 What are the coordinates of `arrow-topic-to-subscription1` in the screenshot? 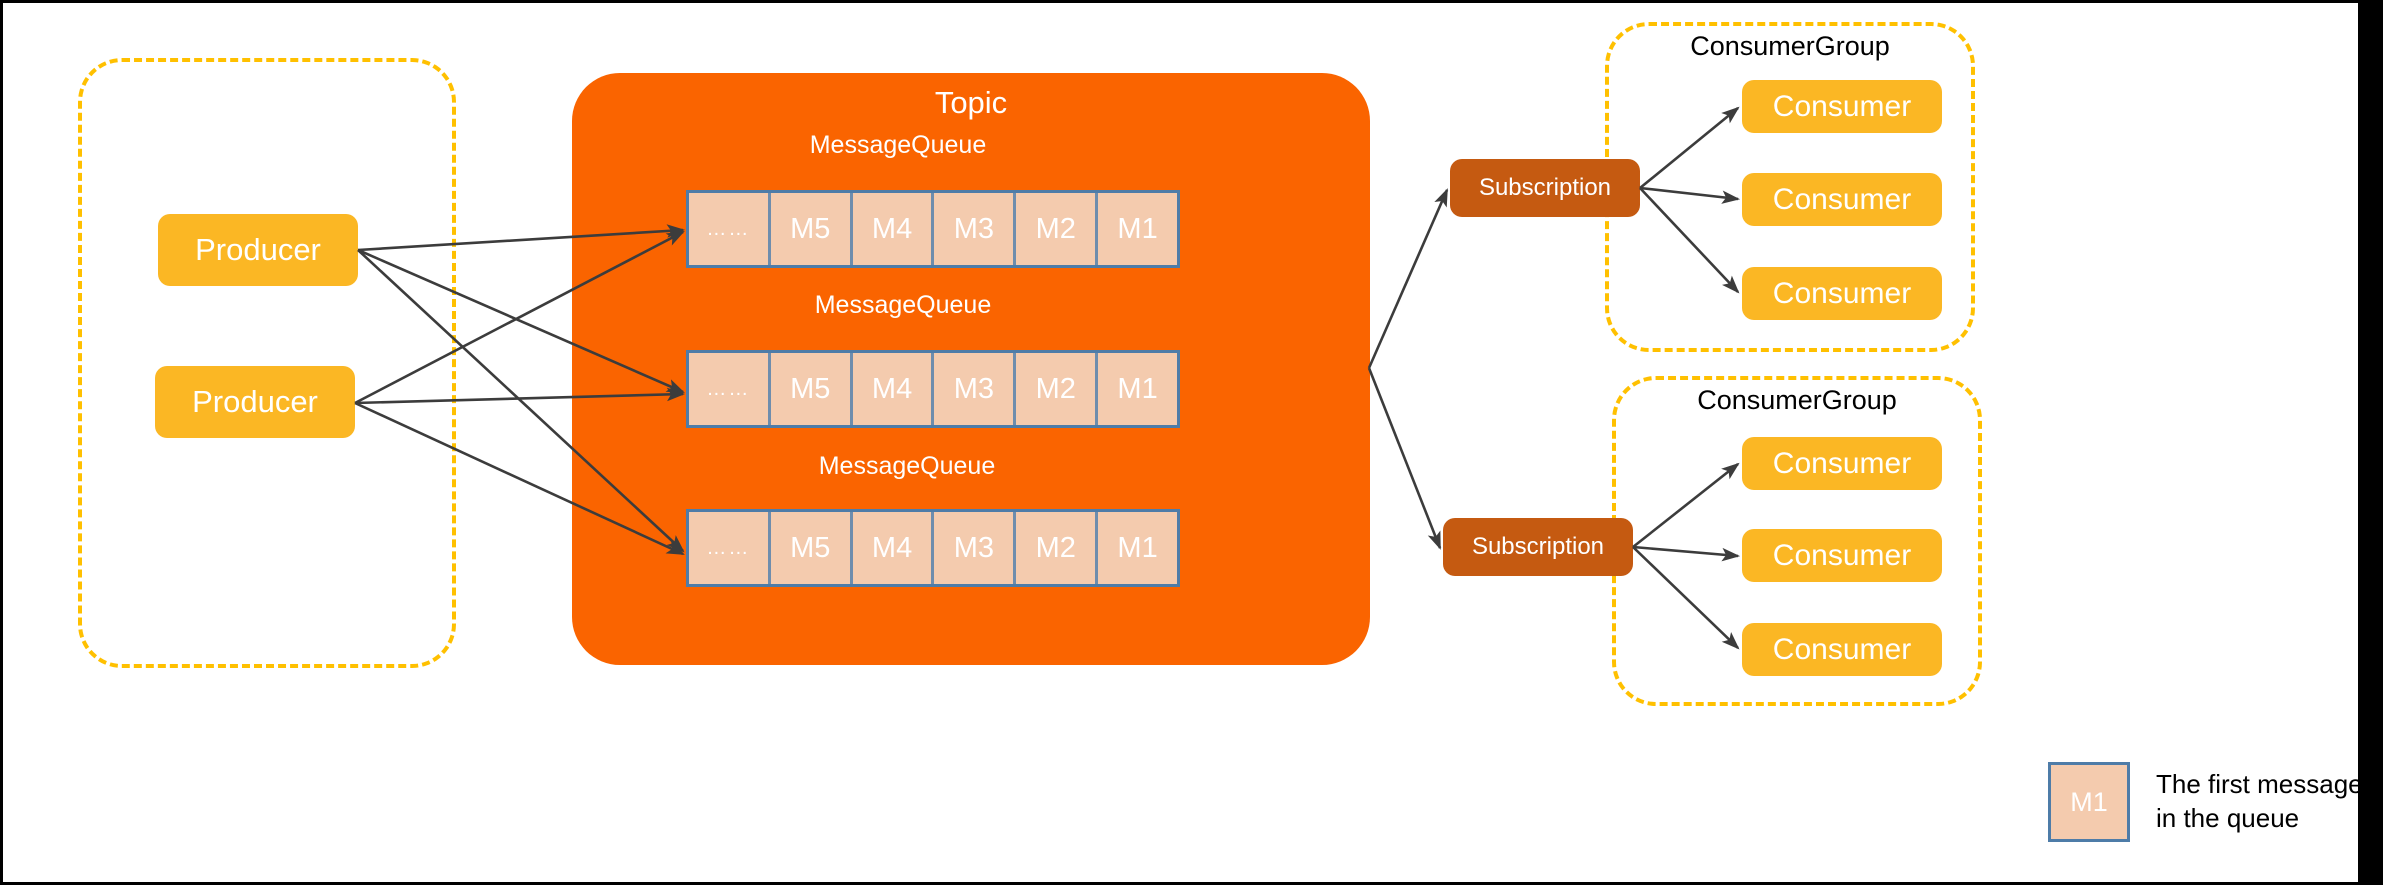 It's located at (1408, 278).